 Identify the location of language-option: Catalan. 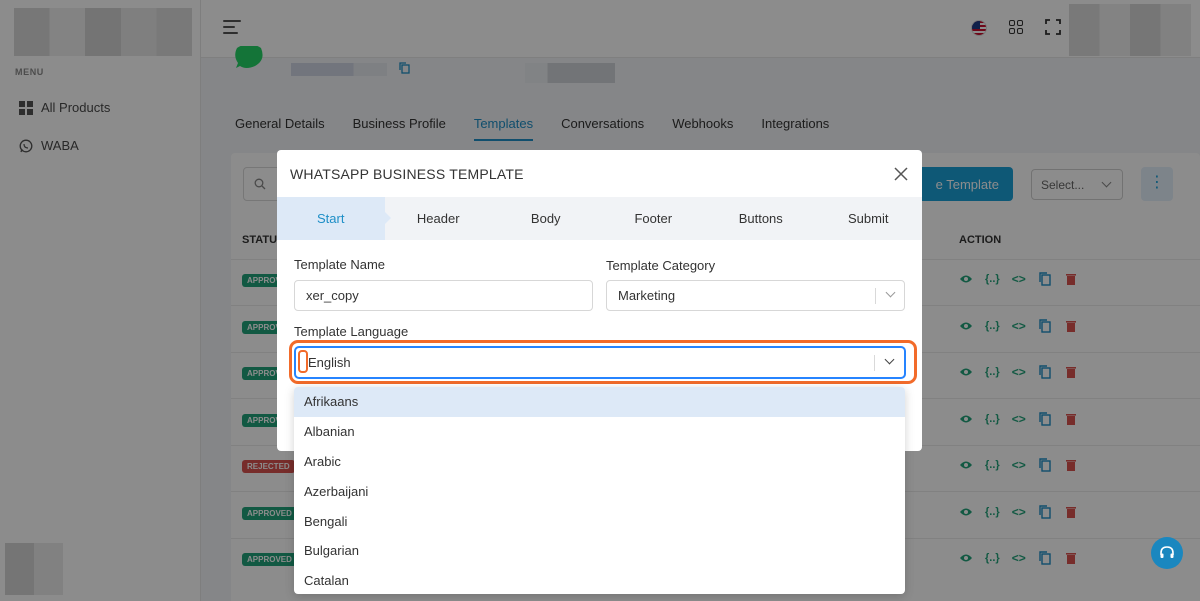
(599, 580).